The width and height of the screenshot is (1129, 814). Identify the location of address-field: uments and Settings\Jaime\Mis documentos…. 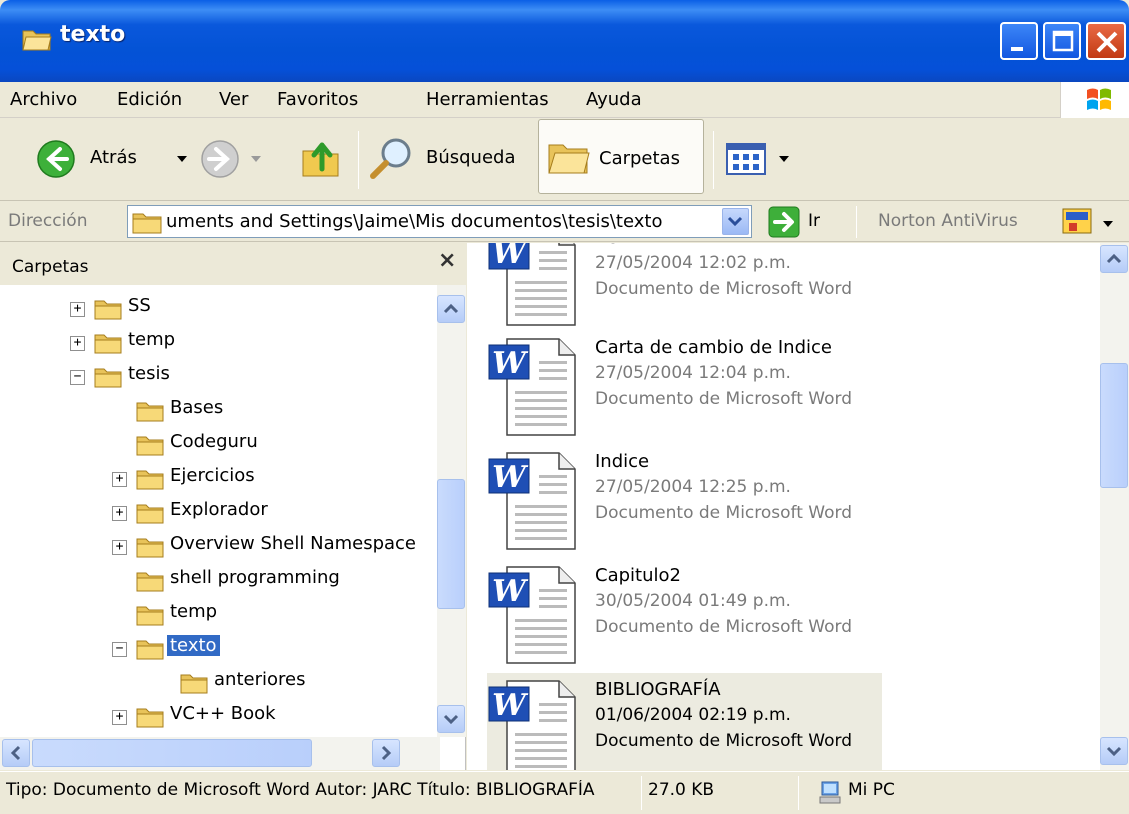
(439, 221).